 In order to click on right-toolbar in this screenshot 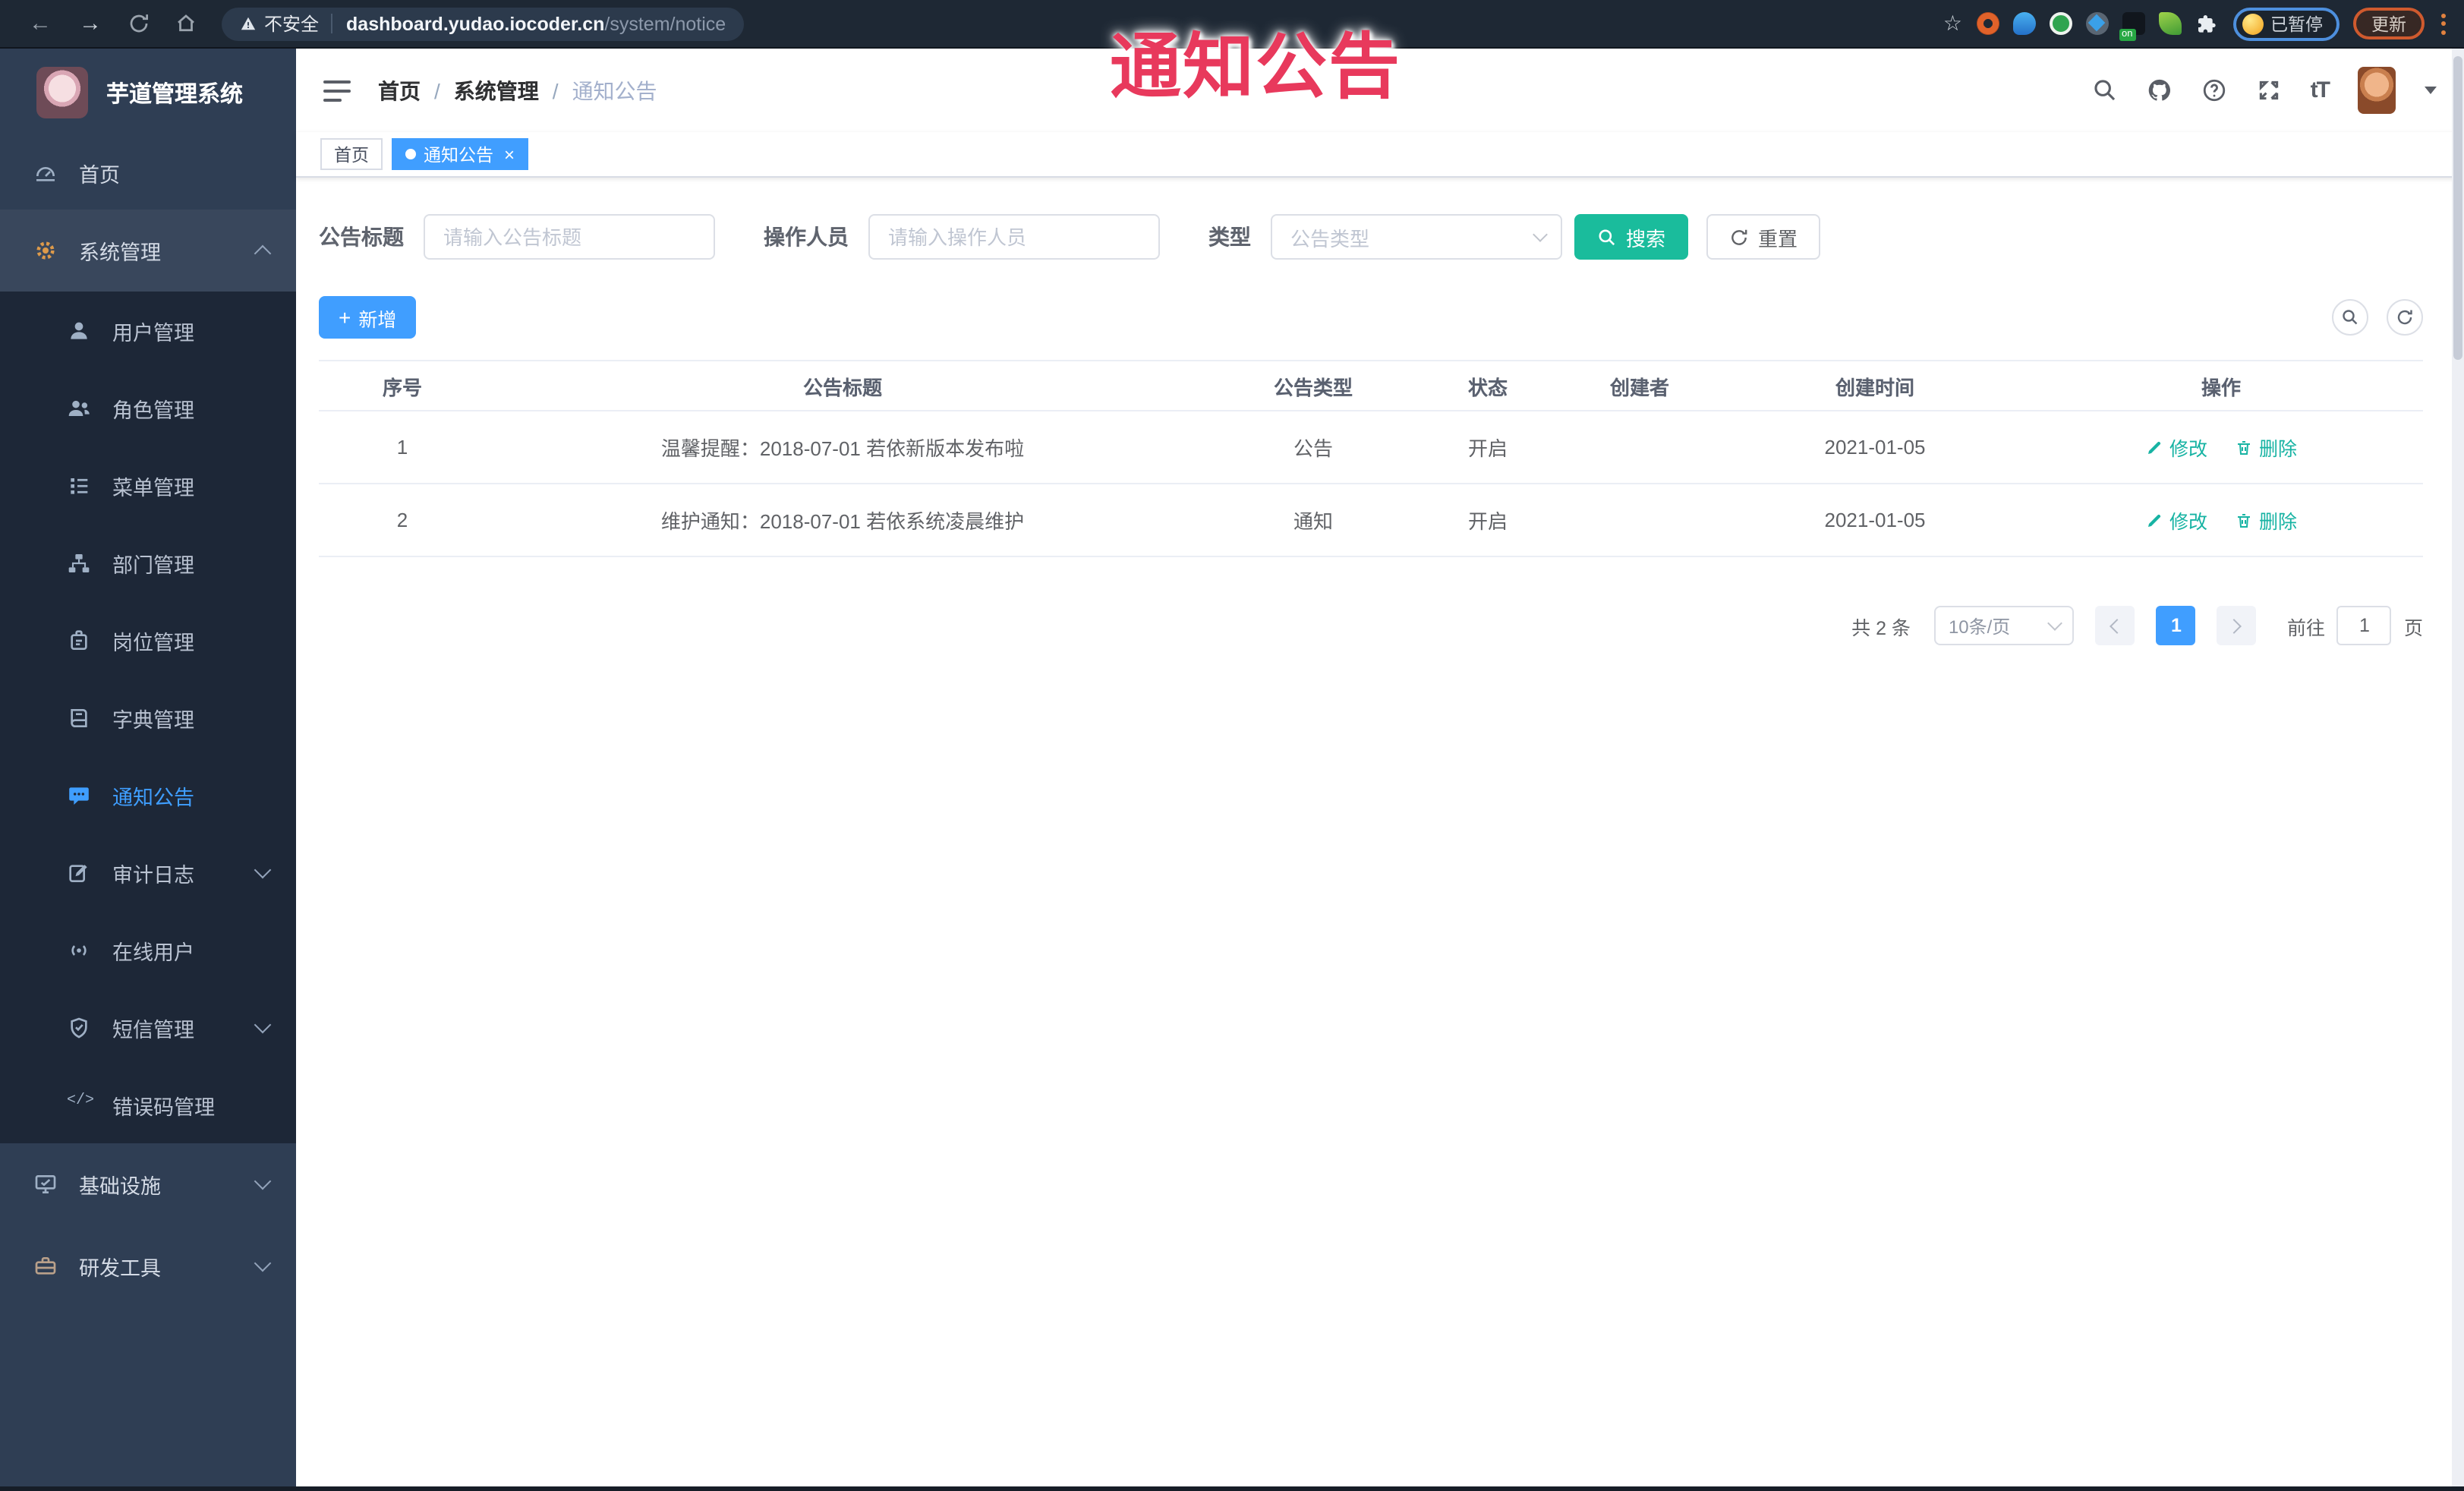, I will do `click(2377, 317)`.